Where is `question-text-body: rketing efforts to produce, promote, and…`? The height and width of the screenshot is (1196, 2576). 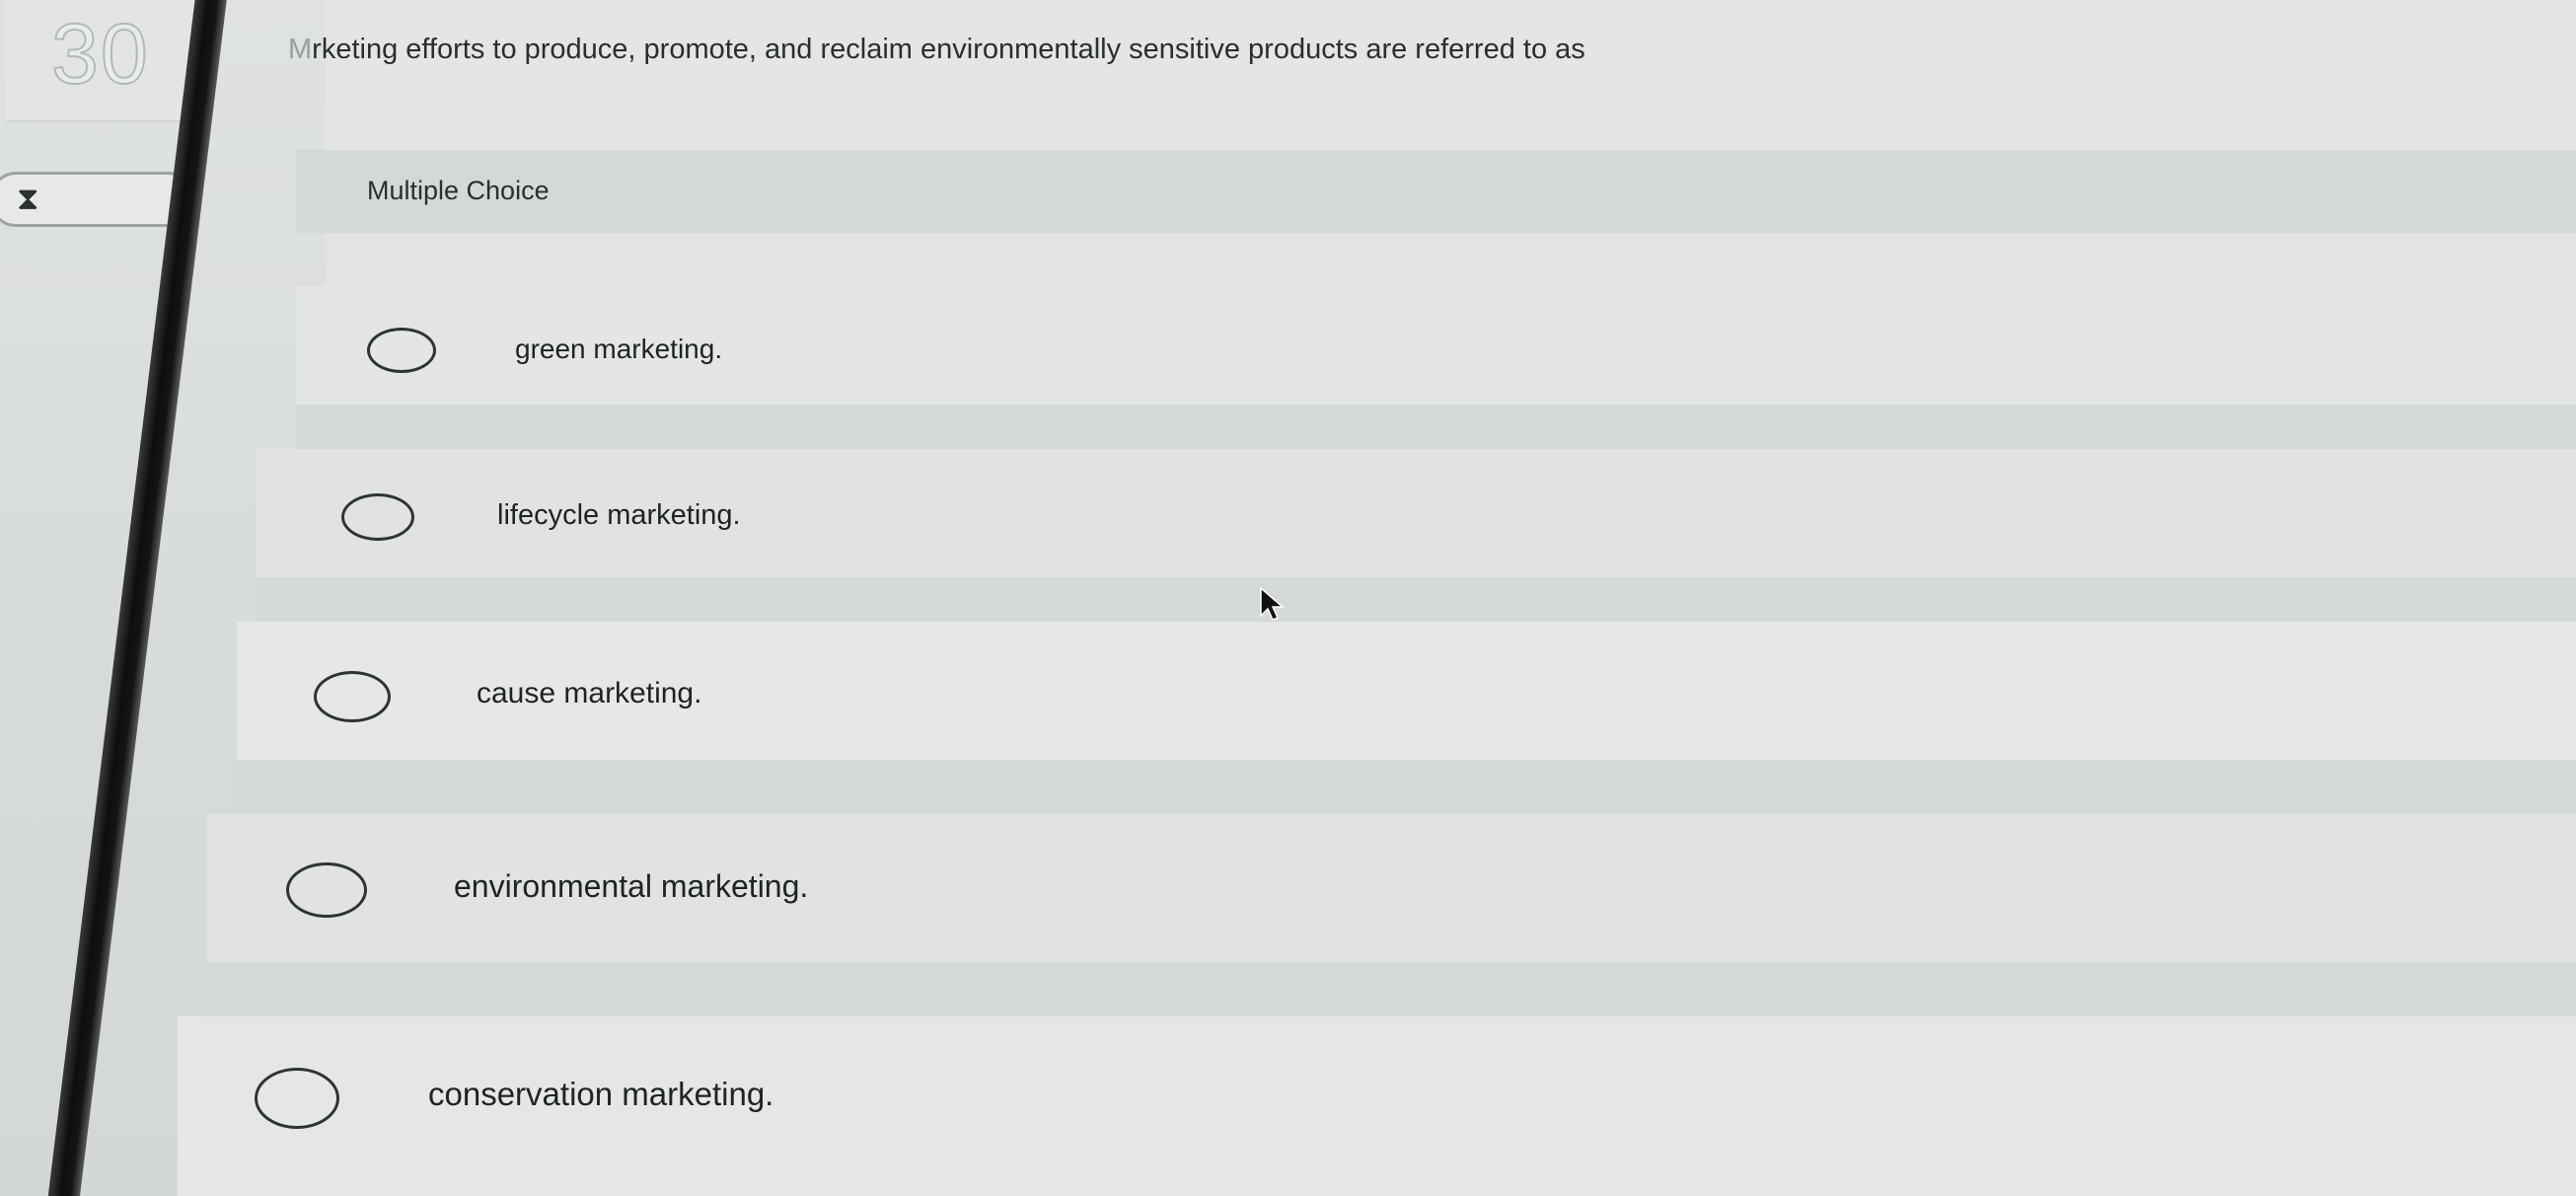
question-text-body: rketing efforts to produce, promote, and… is located at coordinates (948, 49).